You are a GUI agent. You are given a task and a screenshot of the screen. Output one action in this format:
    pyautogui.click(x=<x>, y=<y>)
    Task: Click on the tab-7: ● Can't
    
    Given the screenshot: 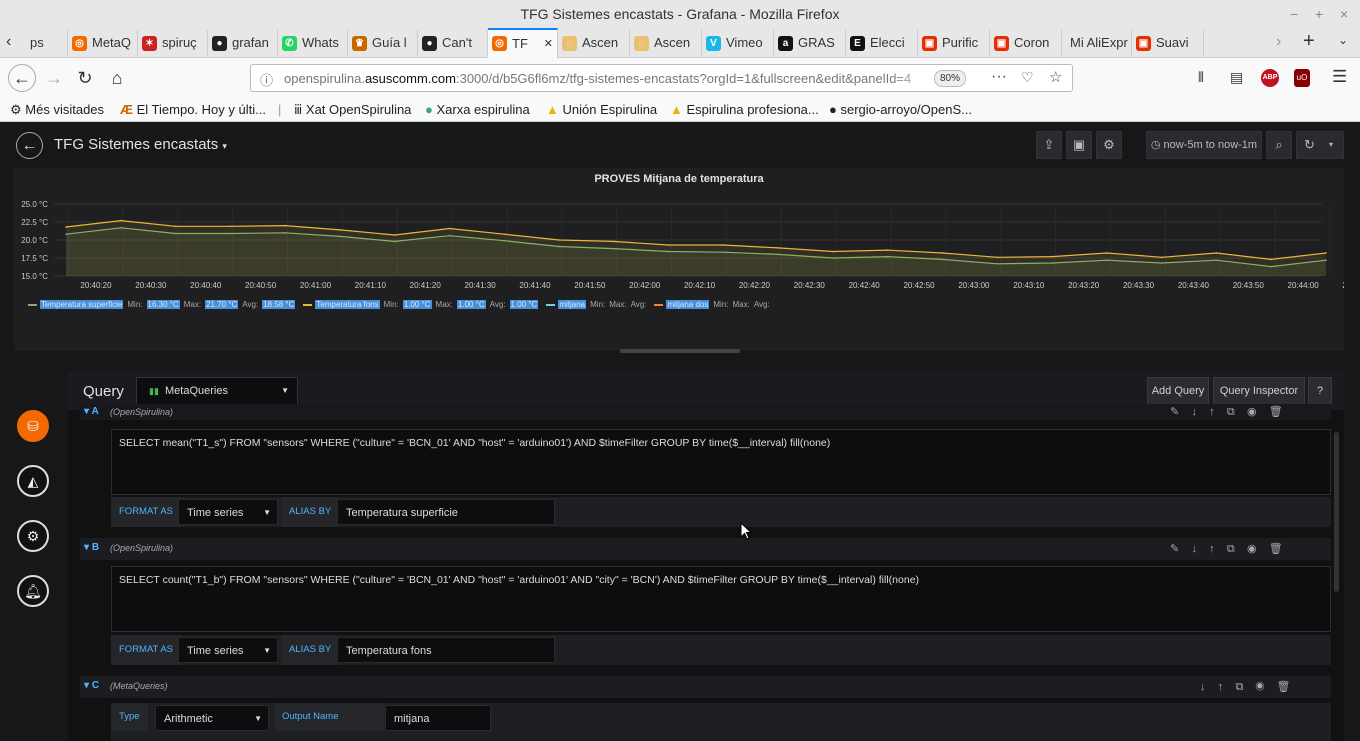 What is the action you would take?
    pyautogui.click(x=453, y=43)
    